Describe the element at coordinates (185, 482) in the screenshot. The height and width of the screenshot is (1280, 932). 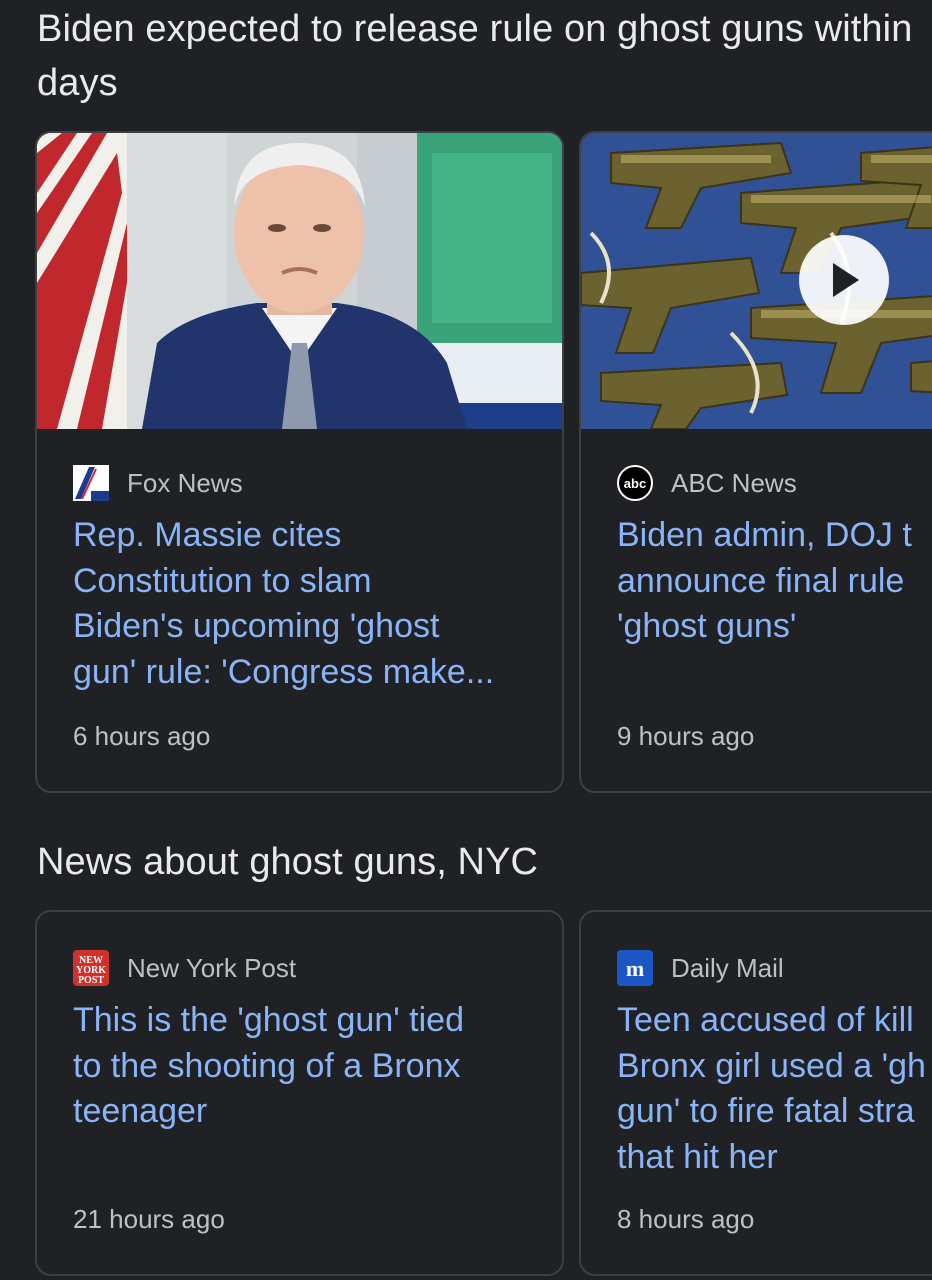
I see `source-name: Fox News` at that location.